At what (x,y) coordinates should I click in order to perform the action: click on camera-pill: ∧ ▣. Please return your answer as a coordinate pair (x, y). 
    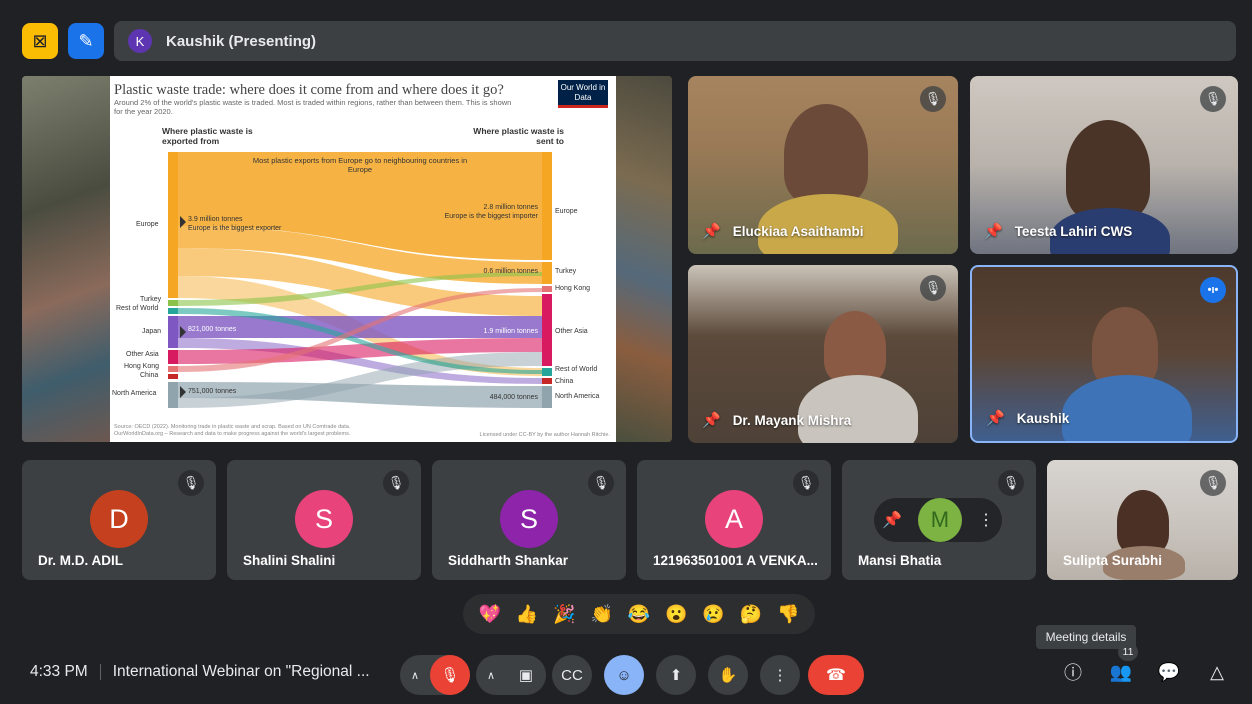
    Looking at the image, I should click on (511, 675).